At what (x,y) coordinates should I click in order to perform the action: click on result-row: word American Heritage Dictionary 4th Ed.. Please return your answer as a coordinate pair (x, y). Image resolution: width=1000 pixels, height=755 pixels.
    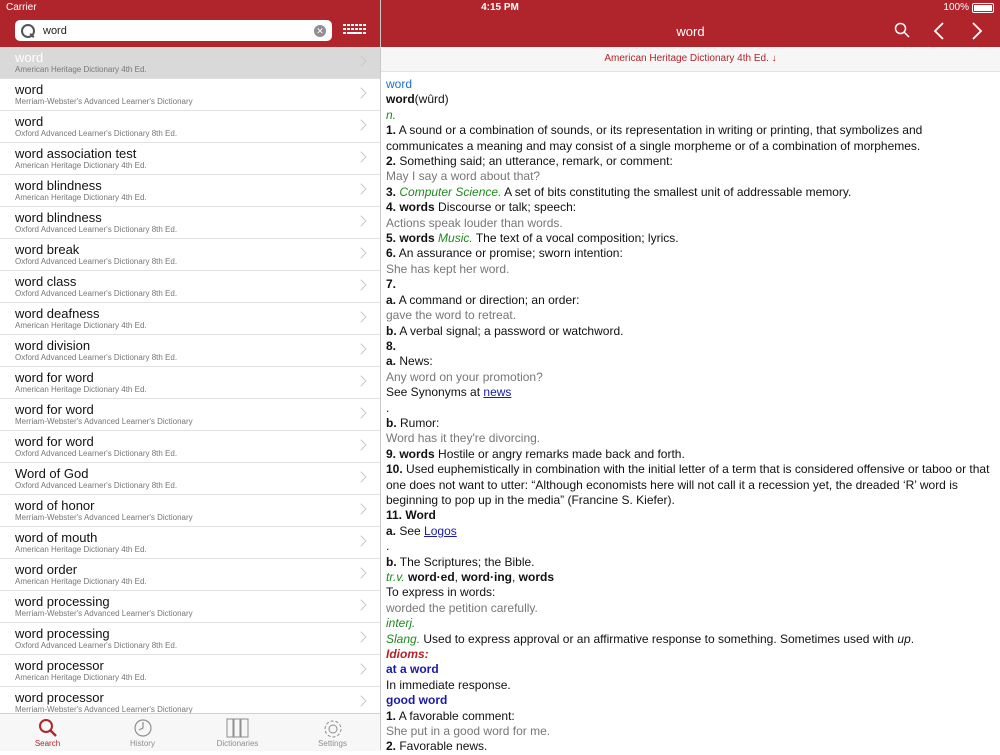
    Looking at the image, I should click on (190, 63).